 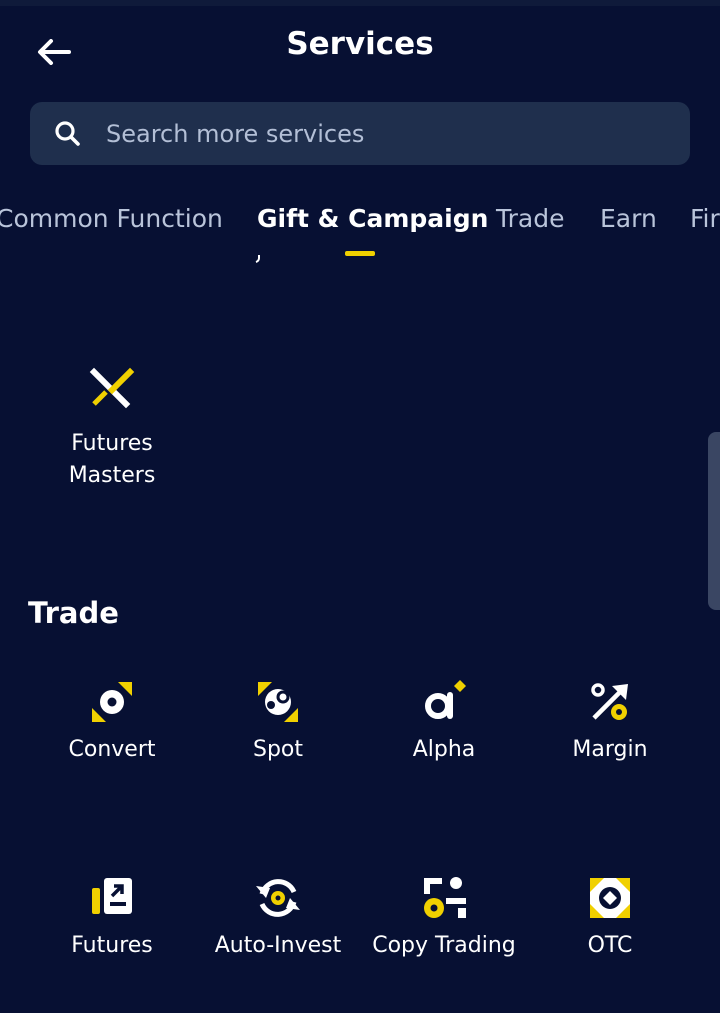 What do you see at coordinates (444, 945) in the screenshot?
I see `service-label: Copy Trading` at bounding box center [444, 945].